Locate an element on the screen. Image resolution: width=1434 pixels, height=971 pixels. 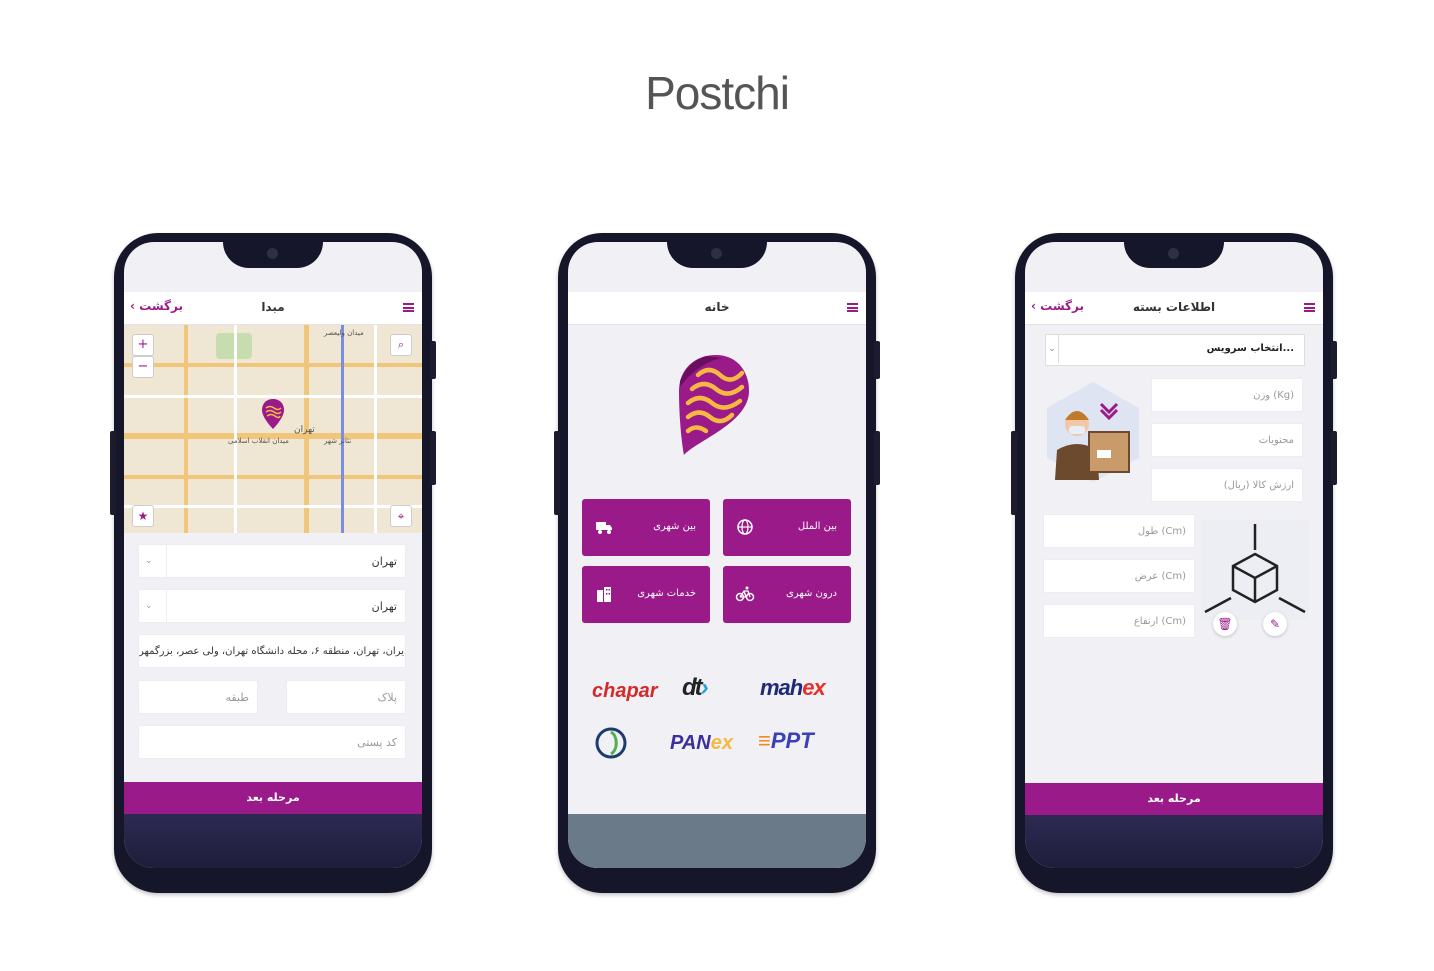
width-input: عرض (Cm) is located at coordinates (1119, 576).